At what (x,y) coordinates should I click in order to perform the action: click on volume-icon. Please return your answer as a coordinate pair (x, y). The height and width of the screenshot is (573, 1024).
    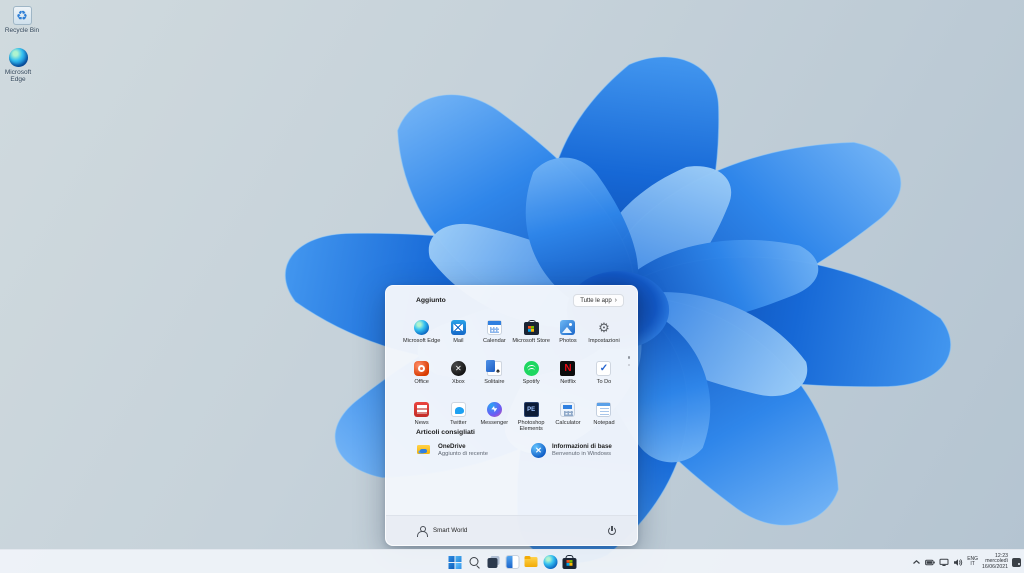
    Looking at the image, I should click on (958, 562).